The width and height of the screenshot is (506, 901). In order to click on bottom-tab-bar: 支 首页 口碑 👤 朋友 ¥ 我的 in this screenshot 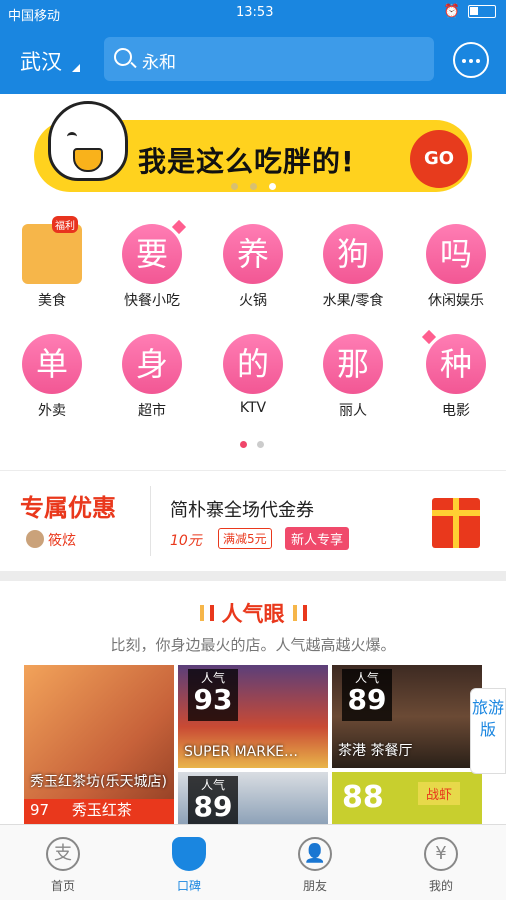, I will do `click(253, 862)`.